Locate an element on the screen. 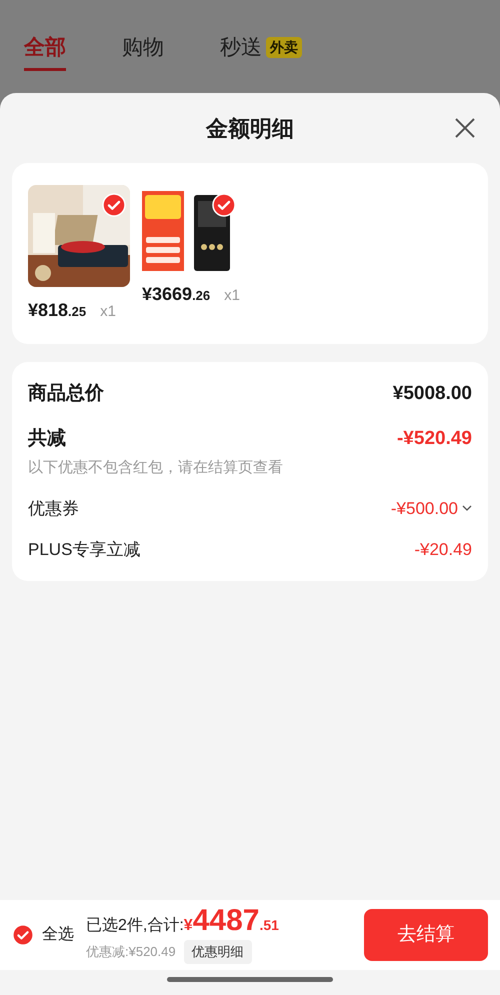 This screenshot has width=500, height=995. summary-label: 优惠券 is located at coordinates (53, 509).